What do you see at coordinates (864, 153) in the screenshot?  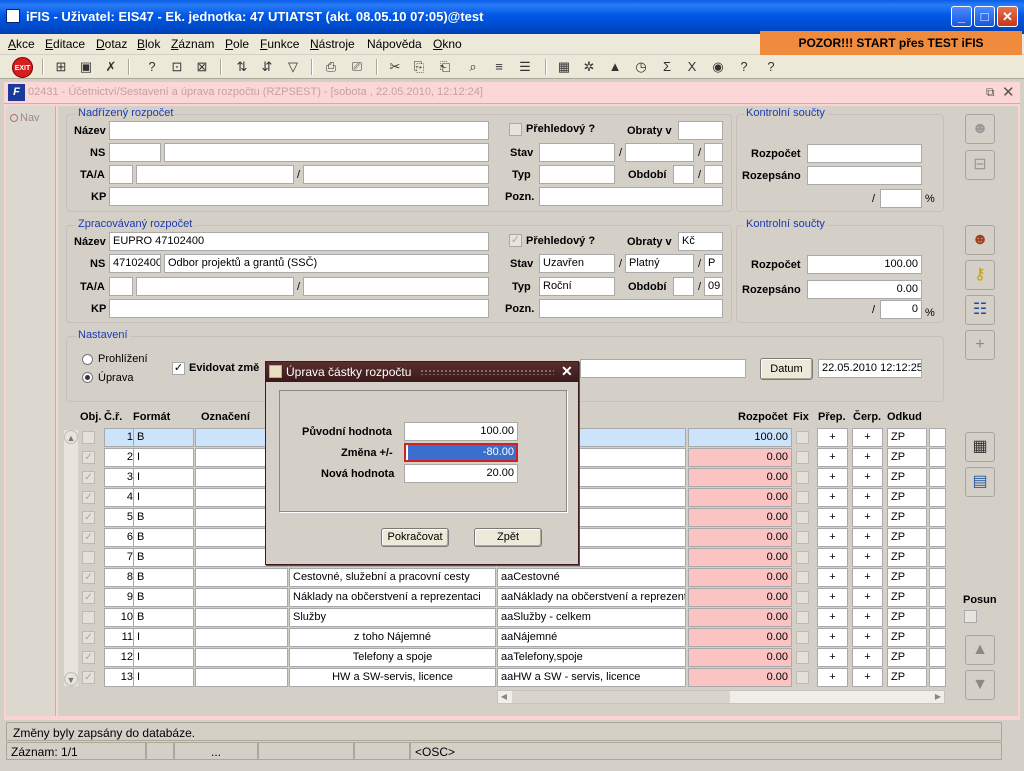 I see `kontrolni1-rozpocet-field` at bounding box center [864, 153].